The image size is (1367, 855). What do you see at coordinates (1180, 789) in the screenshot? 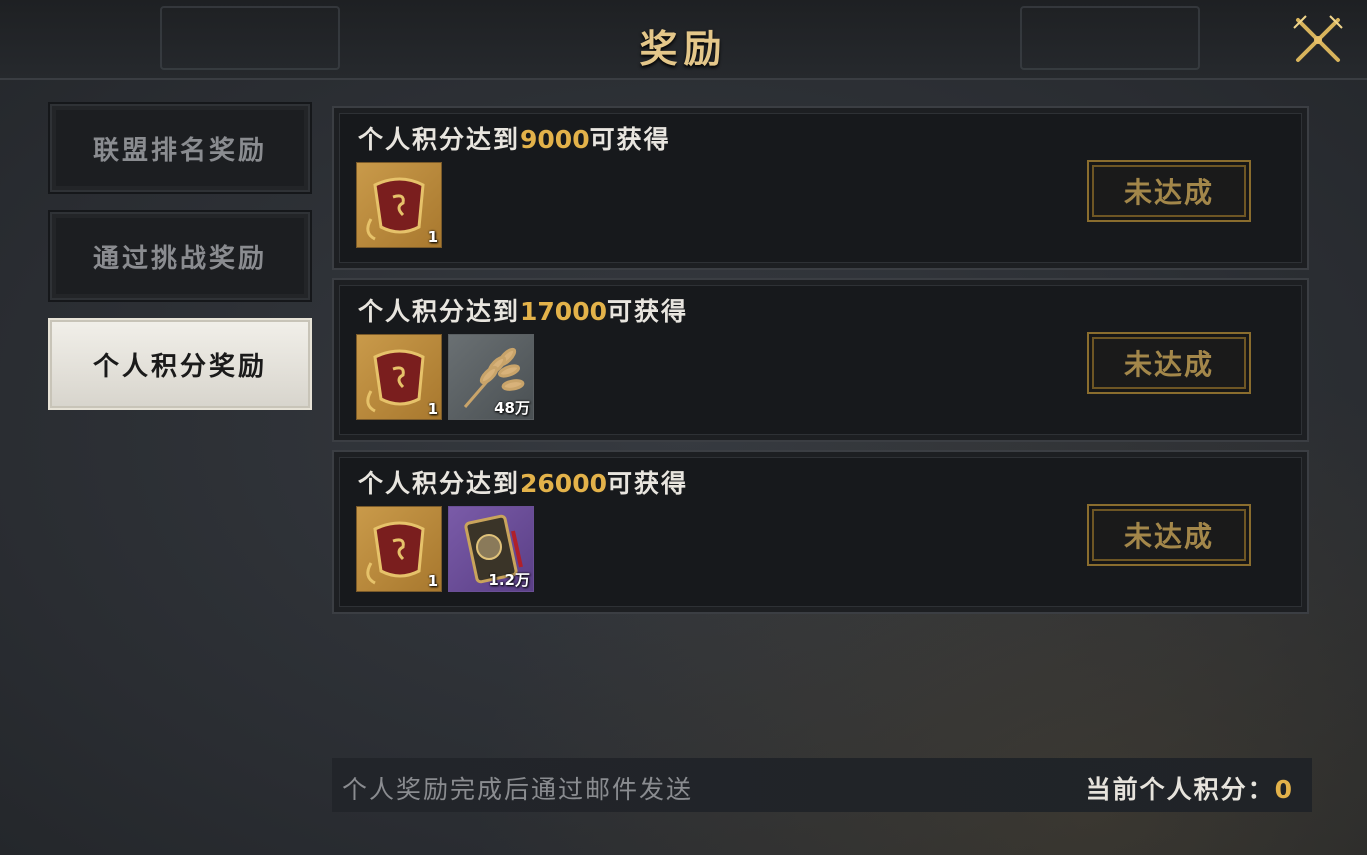
I see `score-label: 当前个人积分：` at bounding box center [1180, 789].